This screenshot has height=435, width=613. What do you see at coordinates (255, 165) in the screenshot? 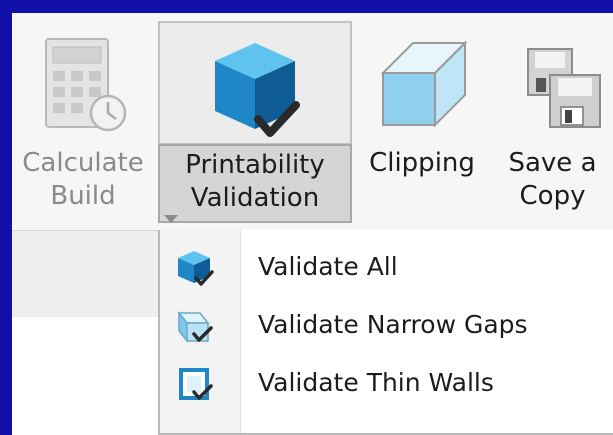
I see `printability-label-line1: Printability` at bounding box center [255, 165].